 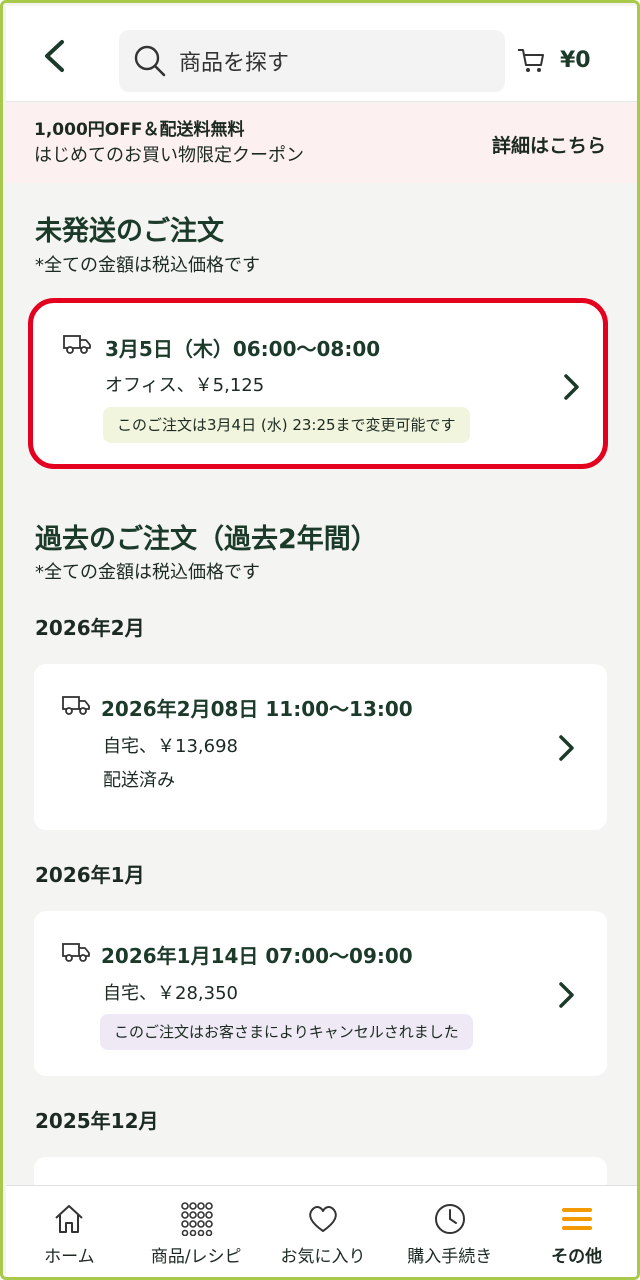 I want to click on header: 商品を探す ¥0, so click(x=321, y=54).